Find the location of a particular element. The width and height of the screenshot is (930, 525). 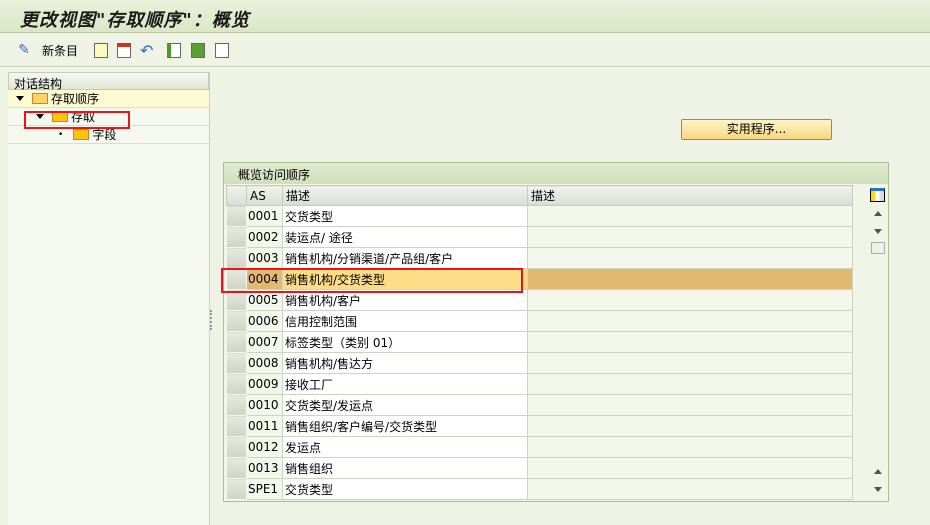

cell-as: 0003 is located at coordinates (264, 258).